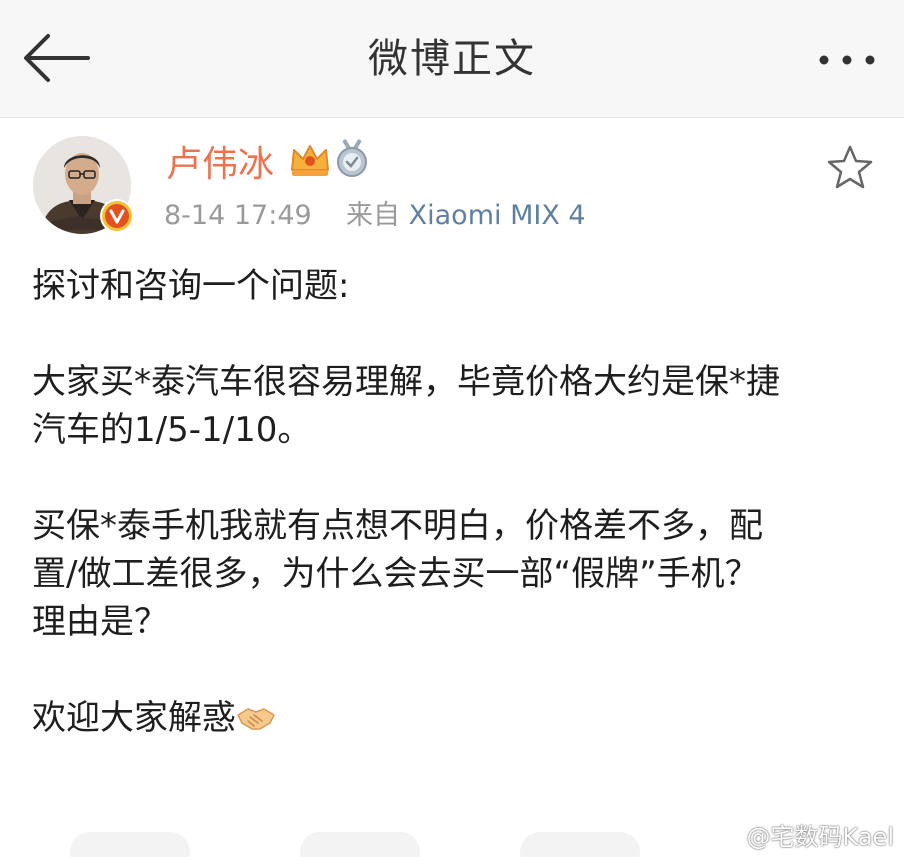  I want to click on more-dots-icon, so click(847, 60).